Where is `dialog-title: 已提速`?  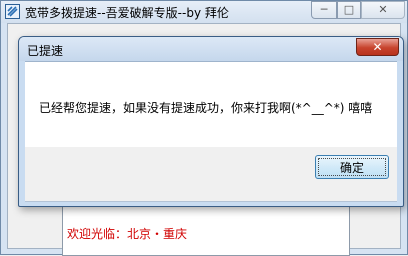 dialog-title: 已提速 is located at coordinates (45, 51).